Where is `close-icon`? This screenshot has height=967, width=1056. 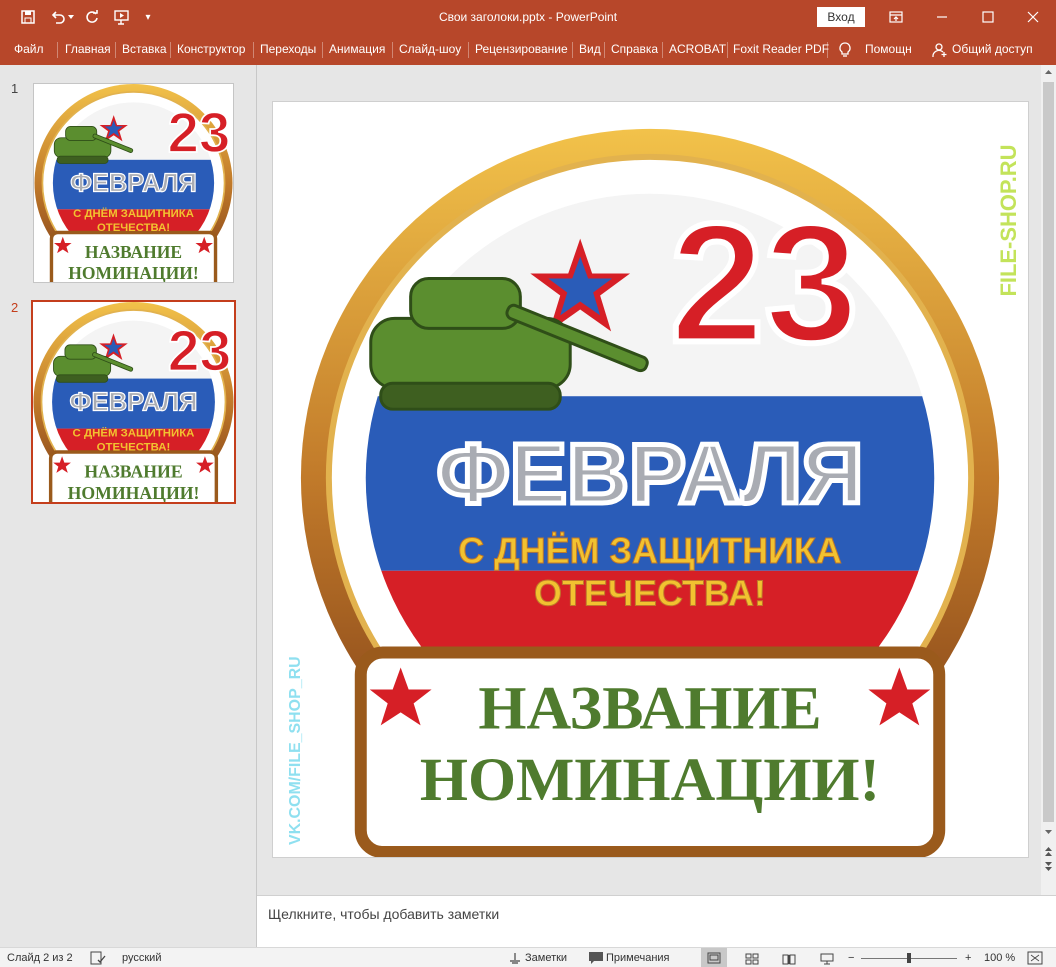 close-icon is located at coordinates (1033, 17).